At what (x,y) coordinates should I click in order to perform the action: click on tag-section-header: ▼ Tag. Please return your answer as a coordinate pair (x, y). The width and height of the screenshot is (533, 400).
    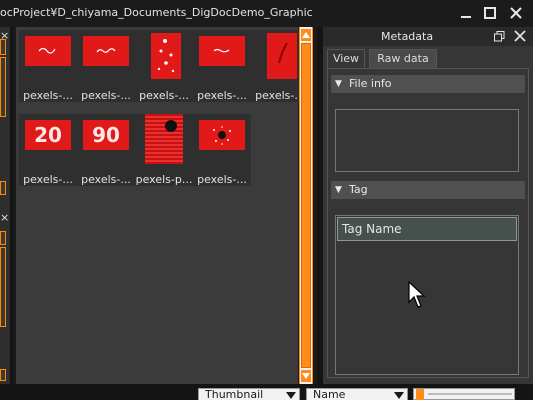
    Looking at the image, I should click on (428, 190).